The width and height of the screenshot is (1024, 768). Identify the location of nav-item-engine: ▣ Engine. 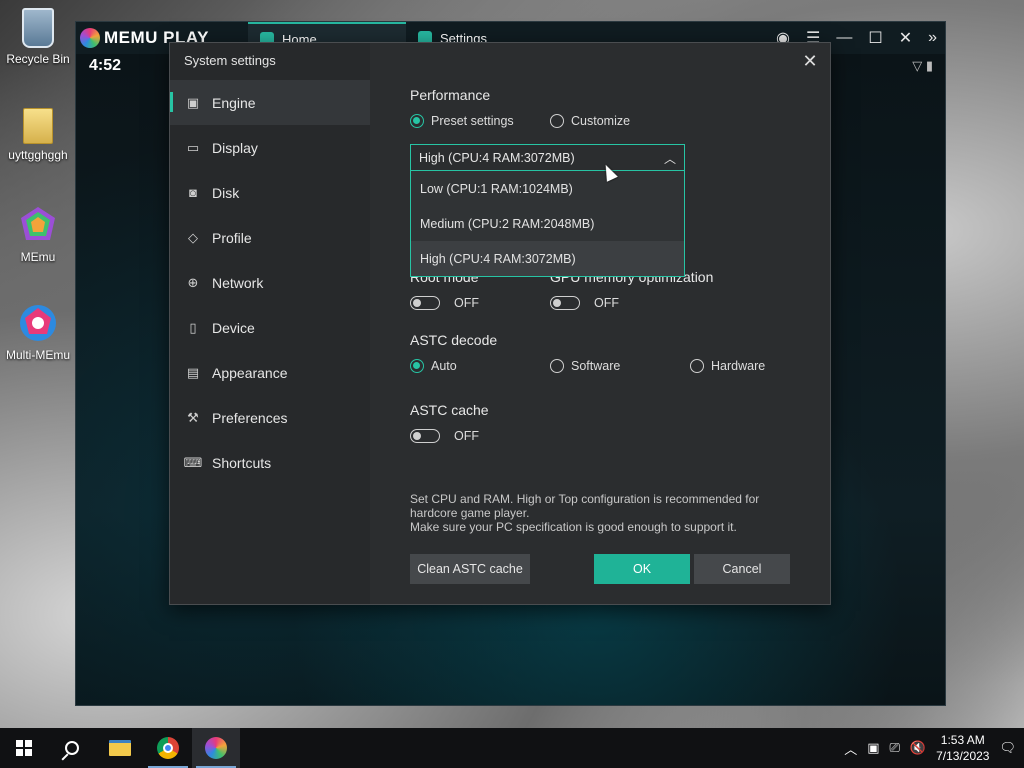
(270, 102).